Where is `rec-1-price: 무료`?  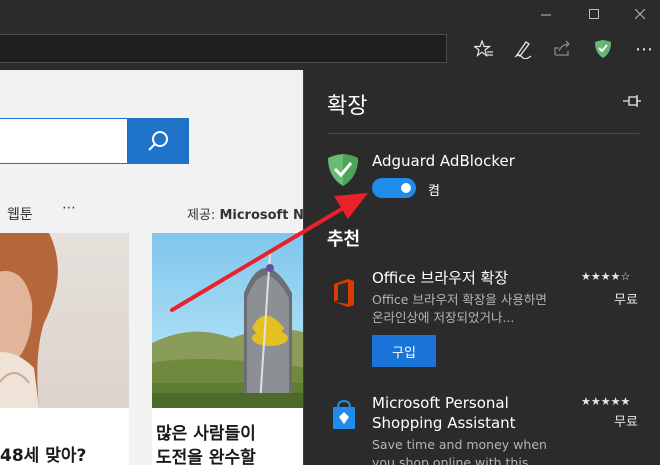 rec-1-price: 무료 is located at coordinates (626, 300).